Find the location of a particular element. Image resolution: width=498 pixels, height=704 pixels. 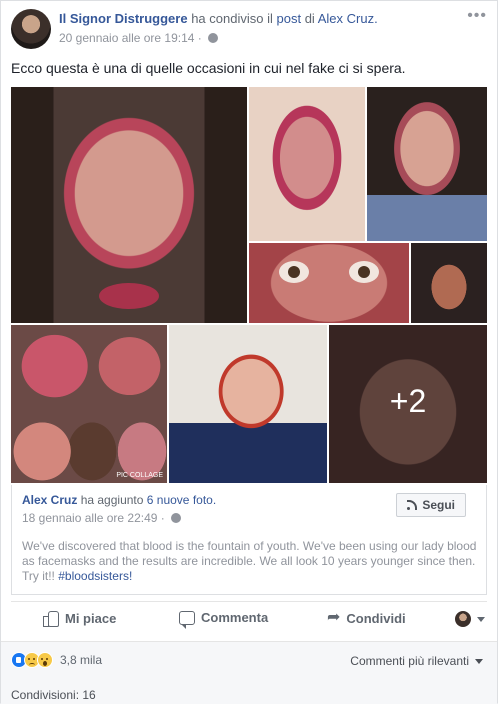

post-timestamp: 20 gennaio alle ore 19:14 · is located at coordinates (130, 38).